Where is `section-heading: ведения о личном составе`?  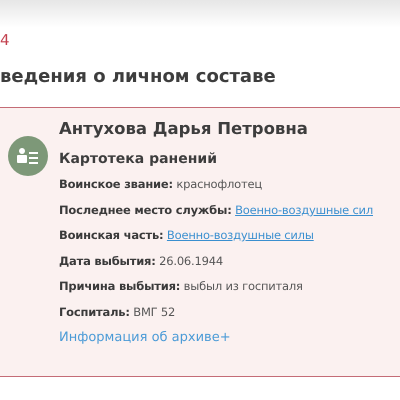
section-heading: ведения о личном составе is located at coordinates (138, 76).